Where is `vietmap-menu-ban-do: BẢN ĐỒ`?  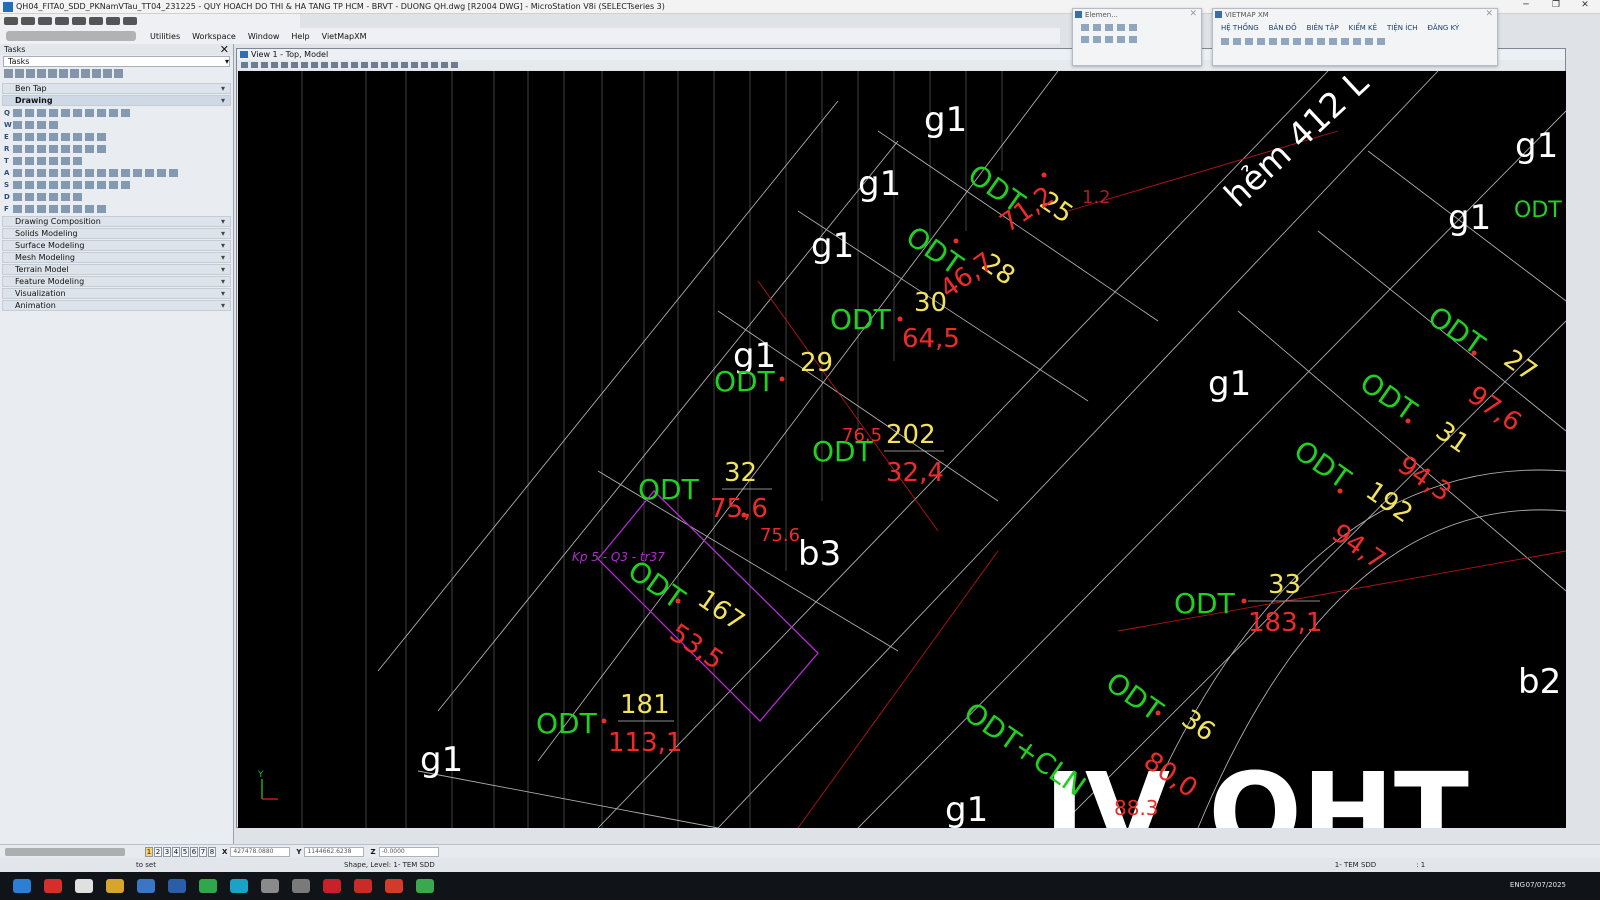 vietmap-menu-ban-do: BẢN ĐỒ is located at coordinates (1283, 28).